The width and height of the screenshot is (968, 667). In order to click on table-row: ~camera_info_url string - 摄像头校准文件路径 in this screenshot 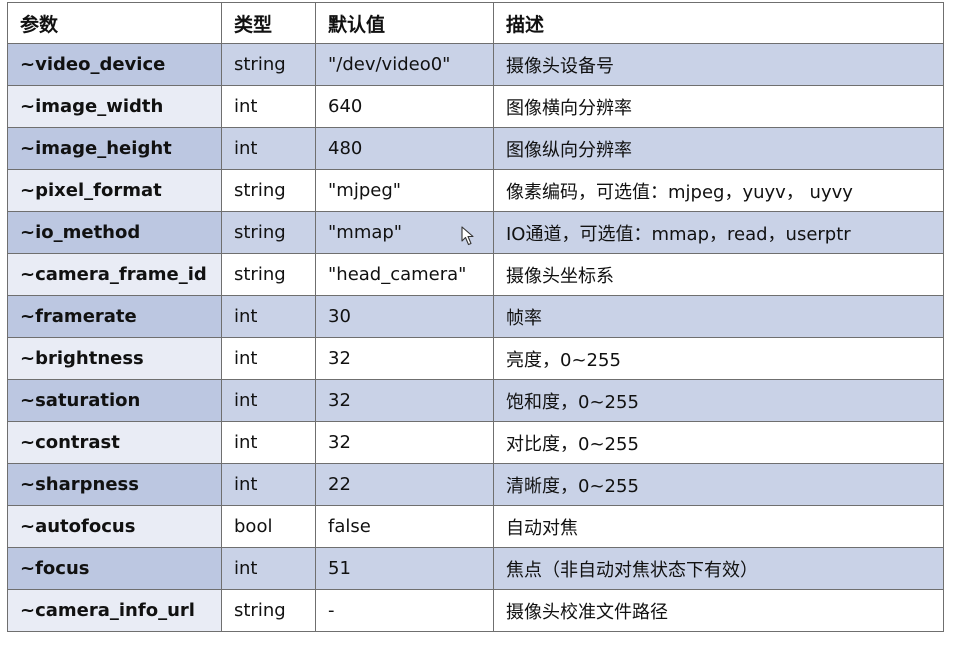, I will do `click(475, 610)`.